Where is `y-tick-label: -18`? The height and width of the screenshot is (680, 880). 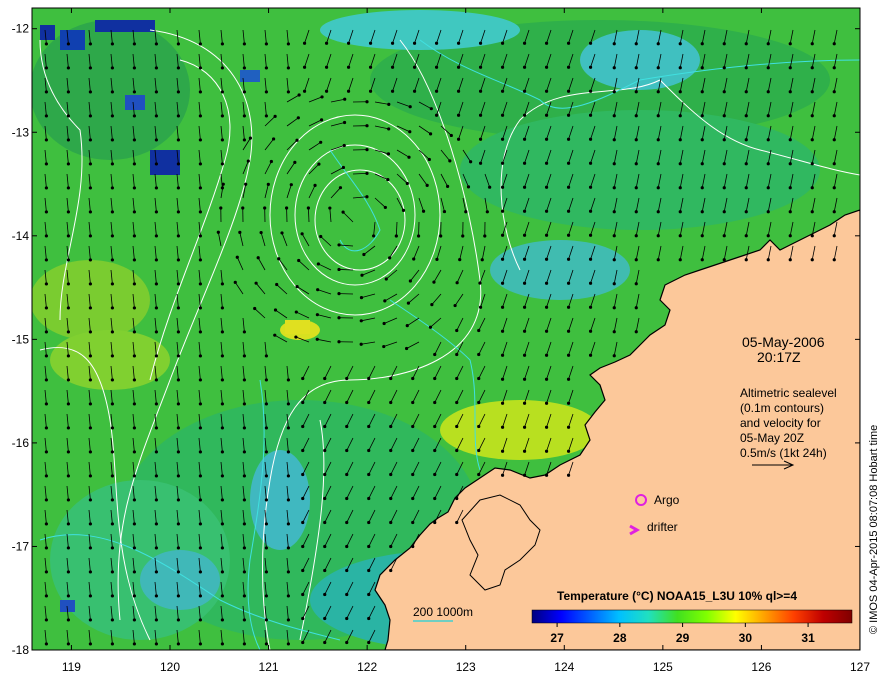
y-tick-label: -18 is located at coordinates (21, 650).